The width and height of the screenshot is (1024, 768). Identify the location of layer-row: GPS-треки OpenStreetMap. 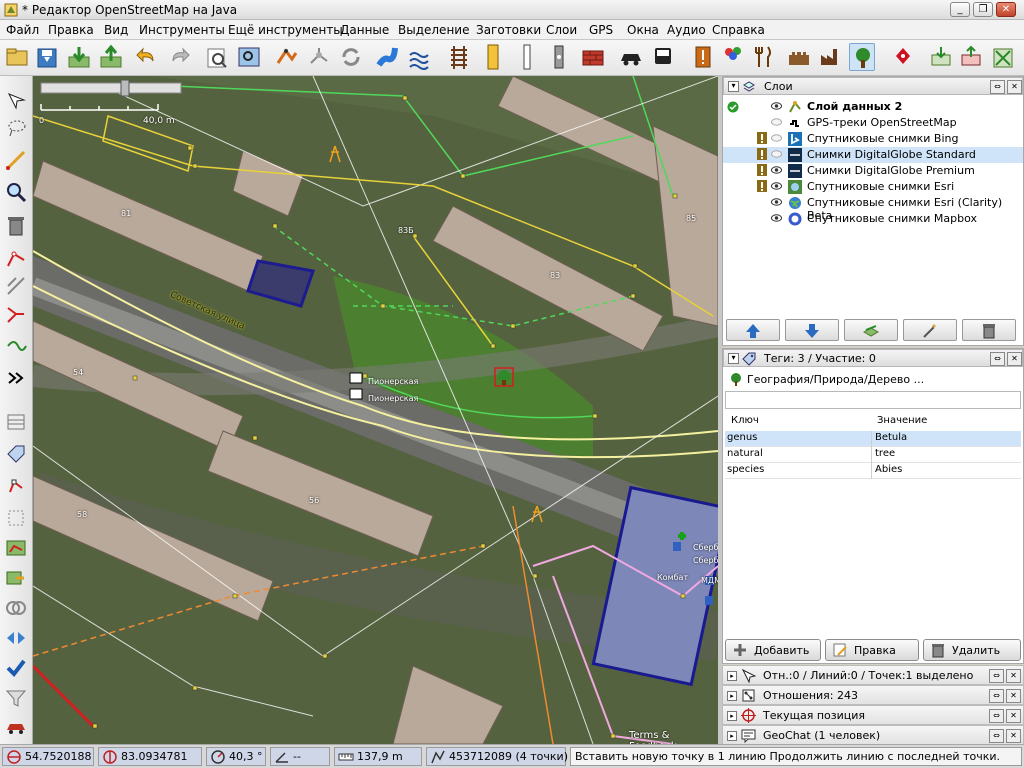
(873, 123).